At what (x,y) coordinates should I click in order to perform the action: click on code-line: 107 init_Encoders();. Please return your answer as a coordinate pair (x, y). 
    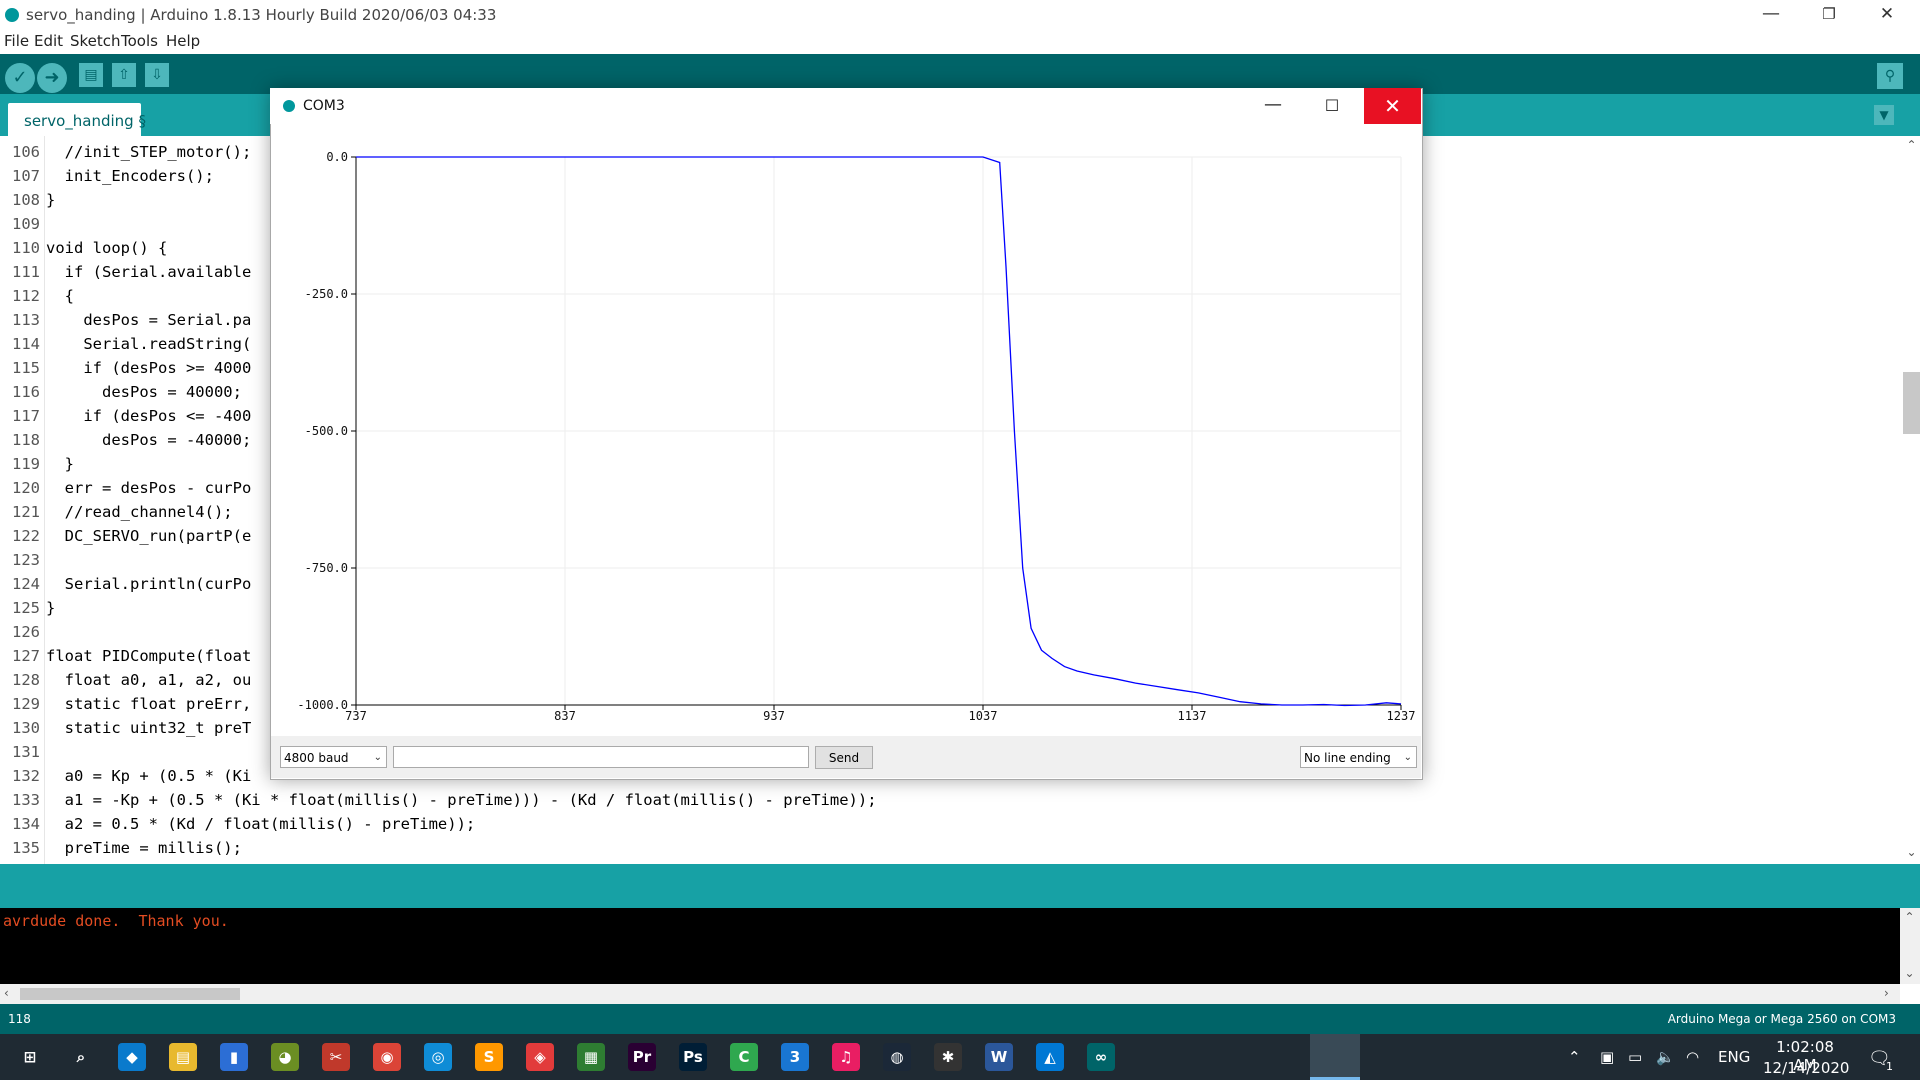
    Looking at the image, I should click on (107, 176).